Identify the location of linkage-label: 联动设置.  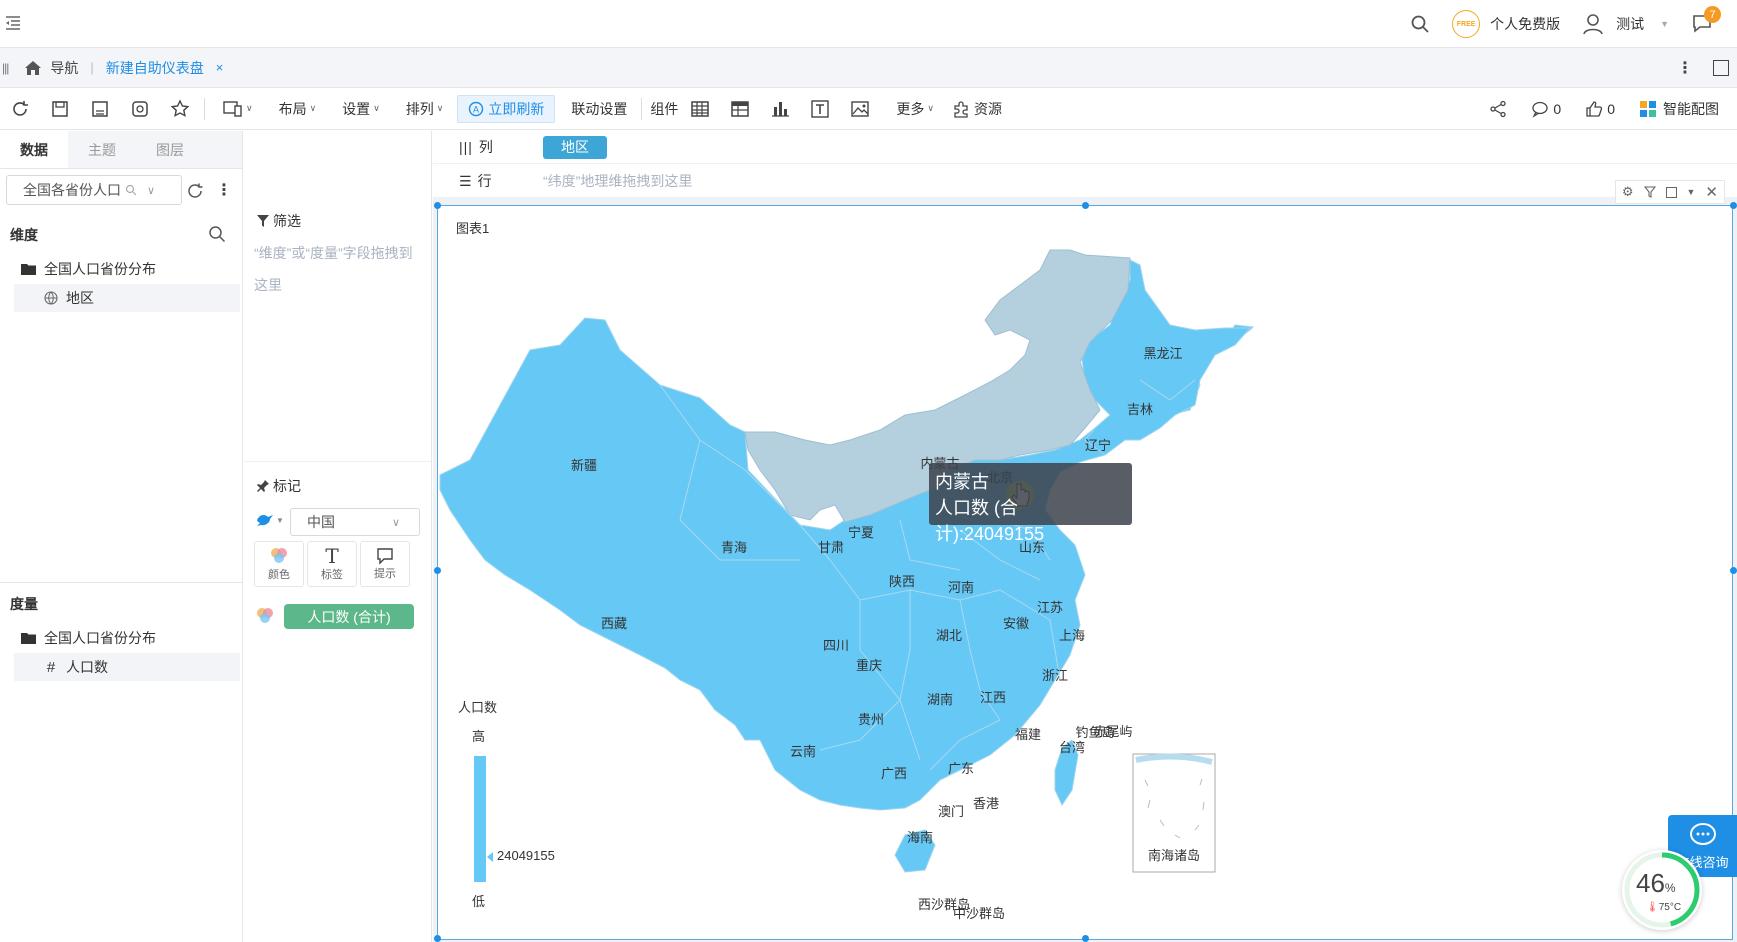
(599, 108).